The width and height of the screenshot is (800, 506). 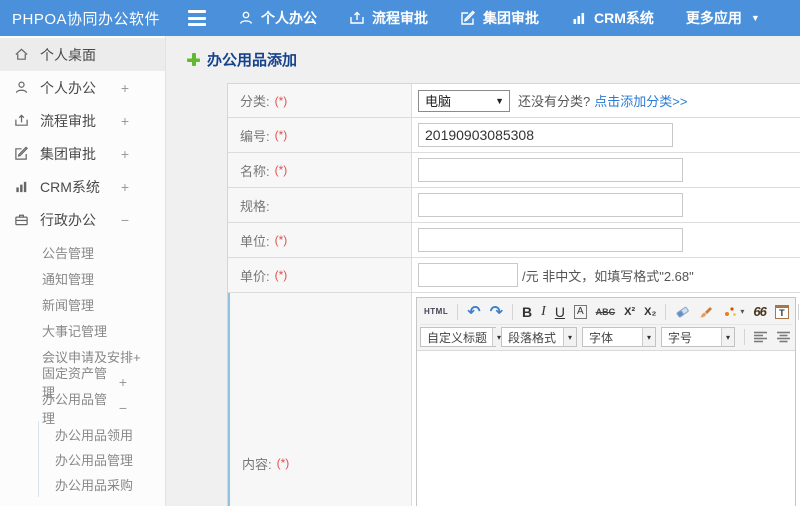 What do you see at coordinates (698, 337) in the screenshot?
I see `font-size-select: 字号 ▾` at bounding box center [698, 337].